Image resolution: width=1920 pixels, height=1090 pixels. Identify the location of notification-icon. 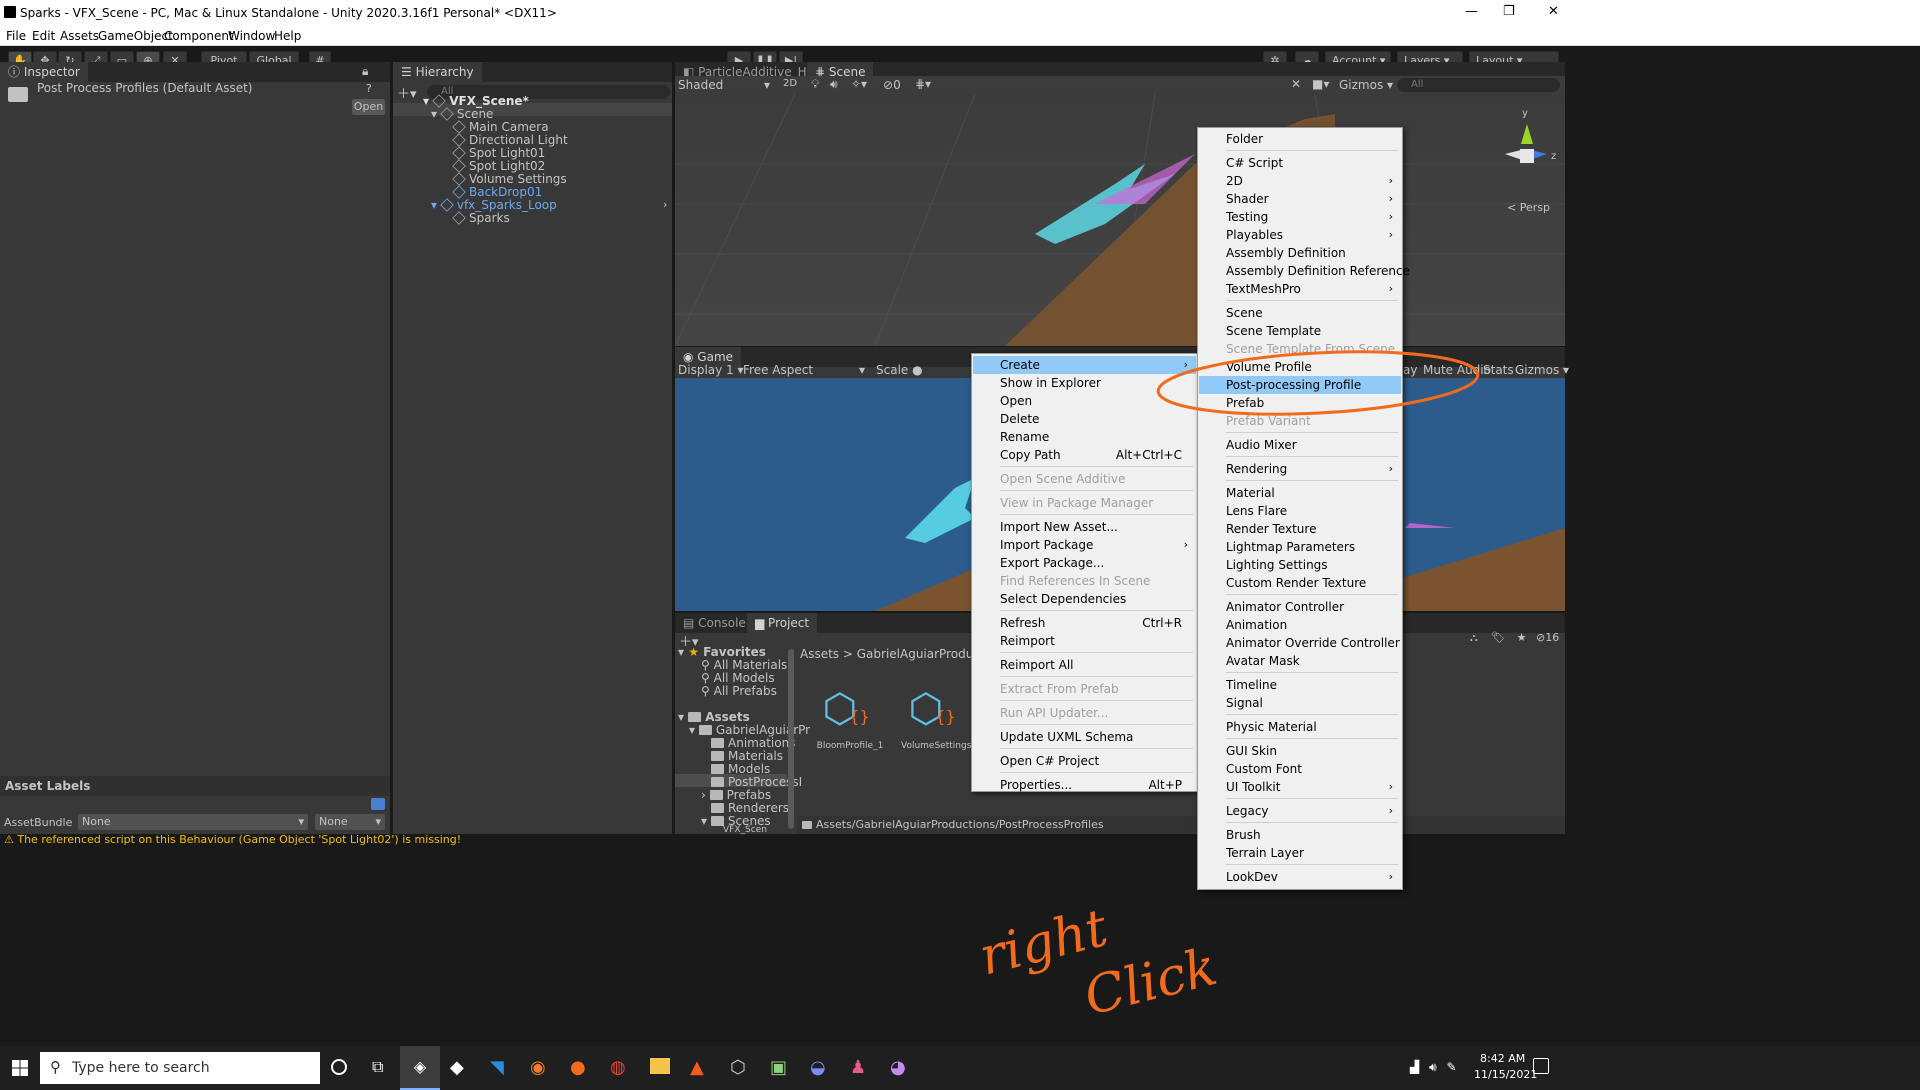
(1541, 1066).